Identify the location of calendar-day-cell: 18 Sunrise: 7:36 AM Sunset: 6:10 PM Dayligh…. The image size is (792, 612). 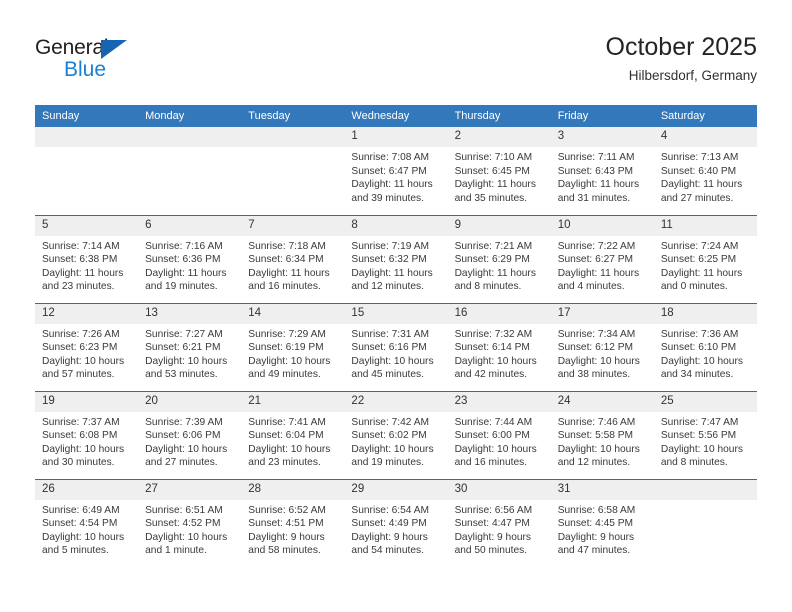
(705, 346).